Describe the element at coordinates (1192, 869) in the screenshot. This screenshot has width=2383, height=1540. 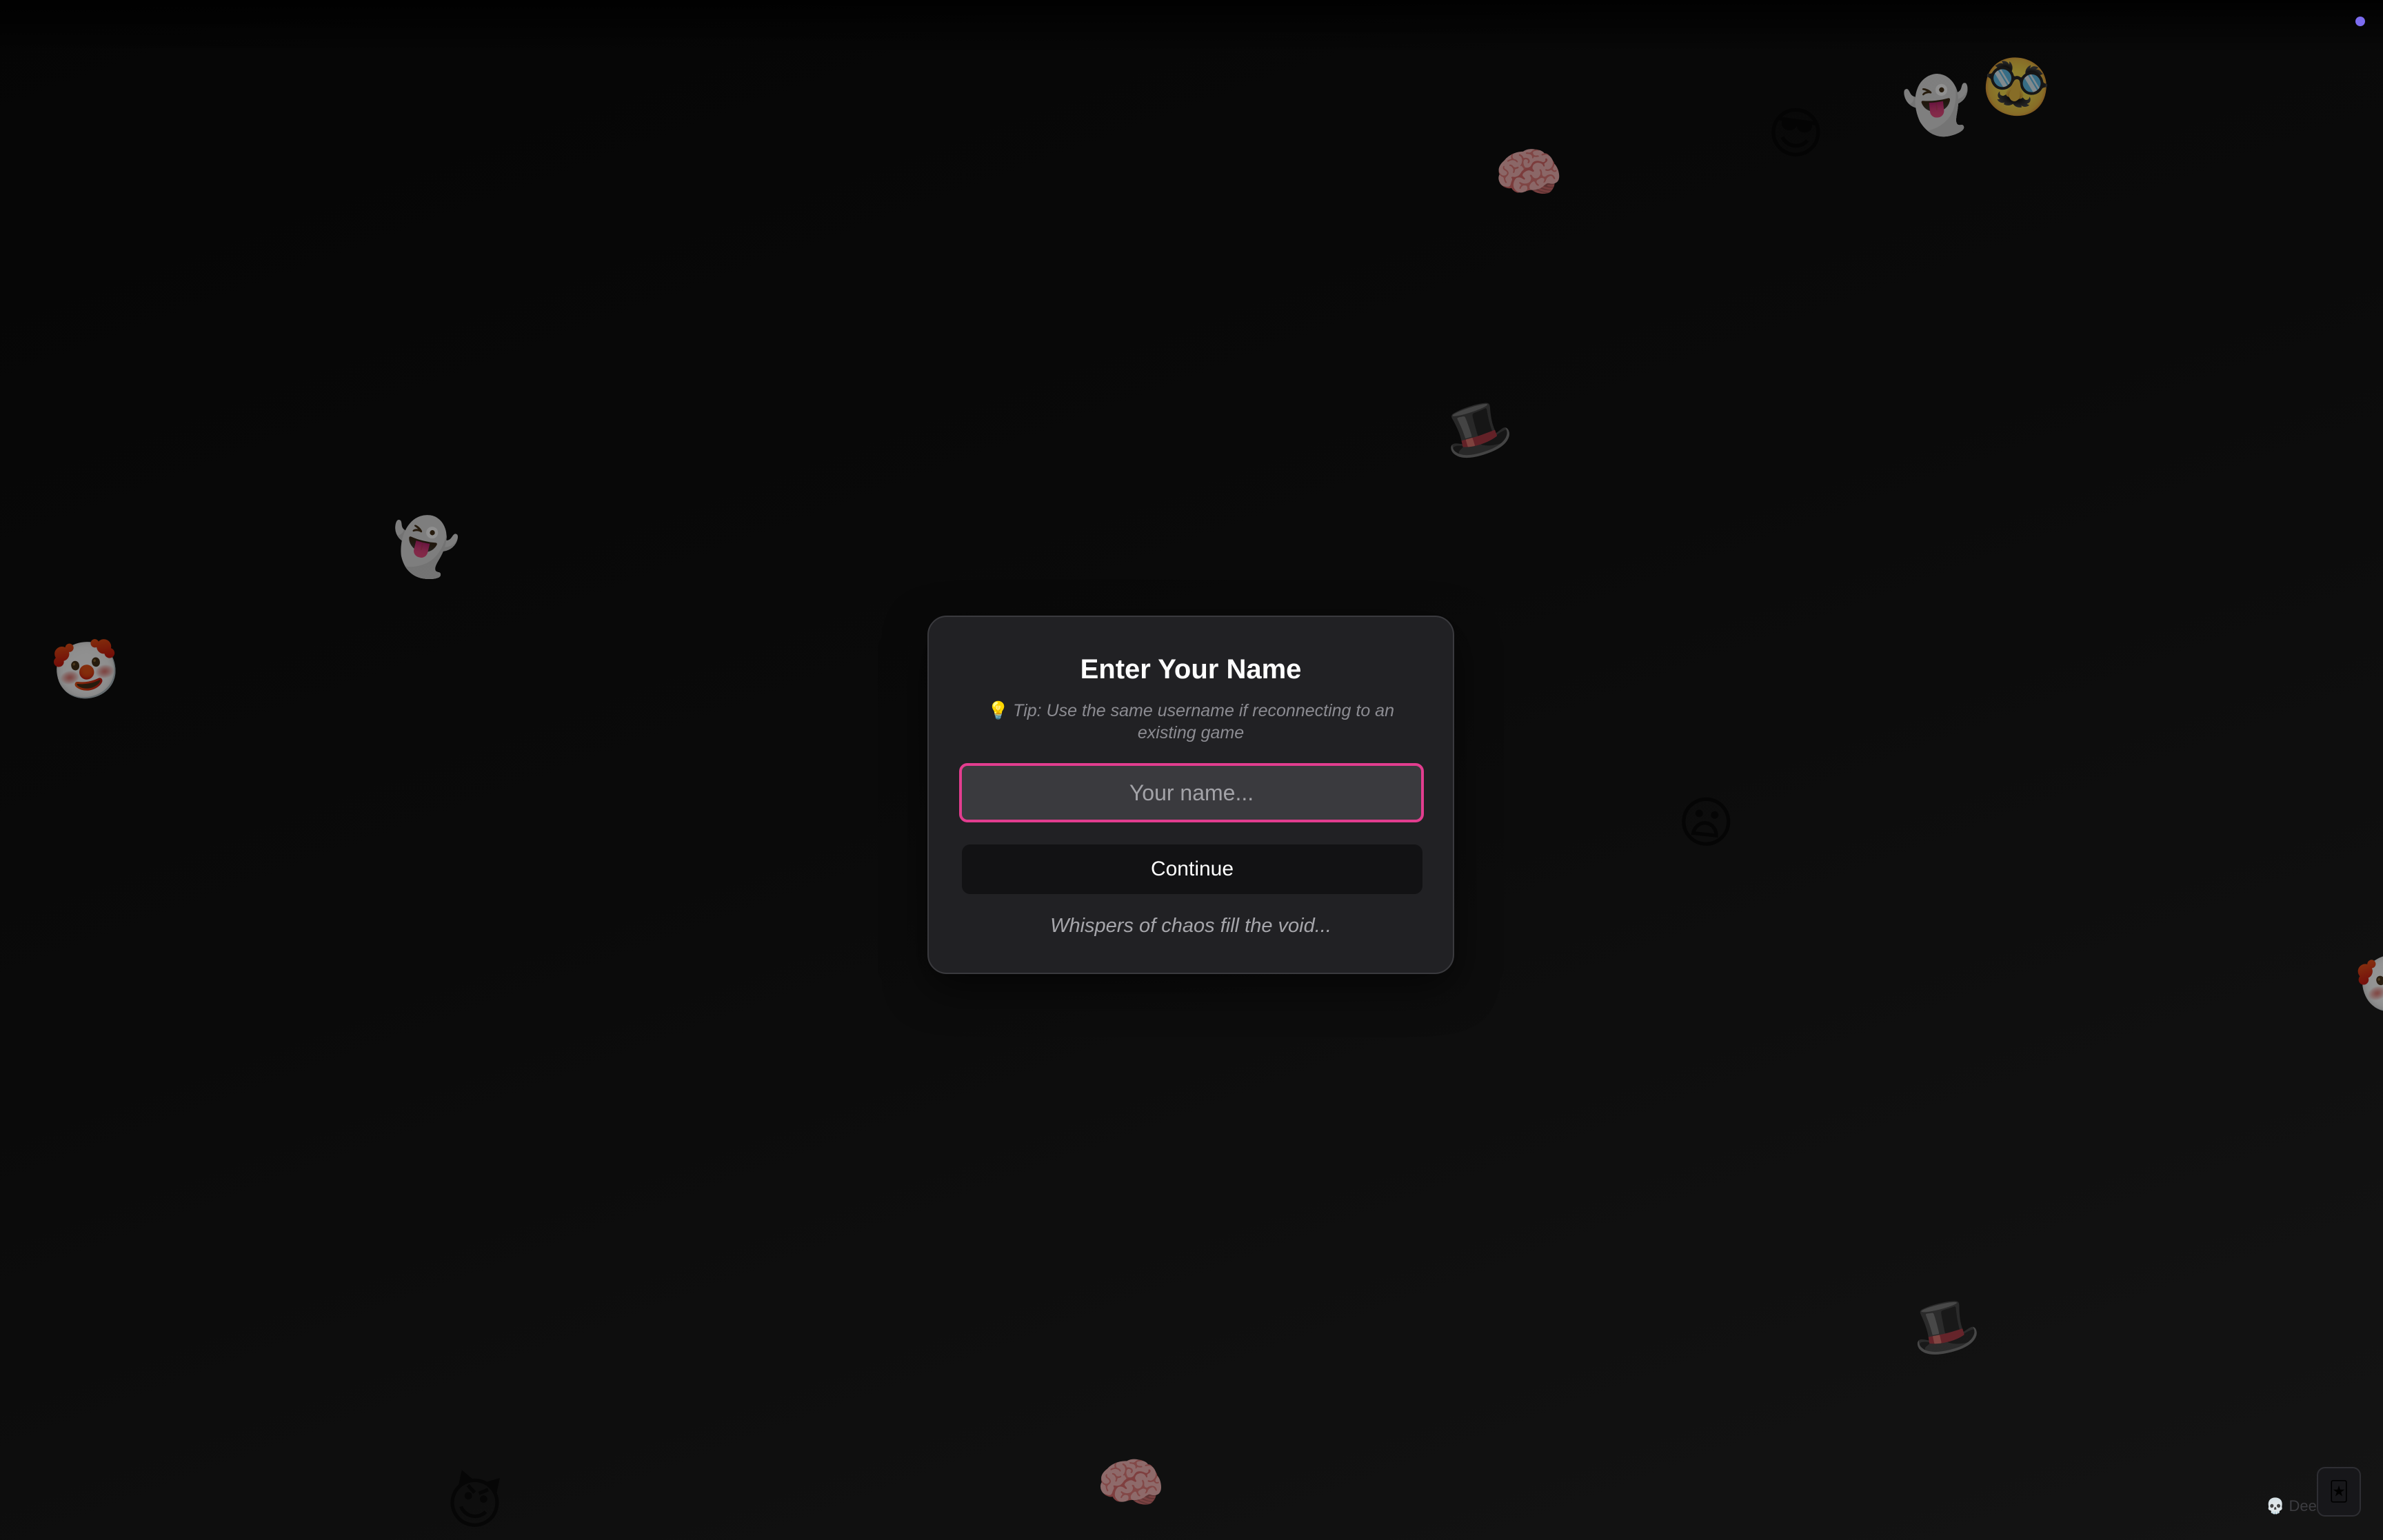
I see `continue-button: Continue` at that location.